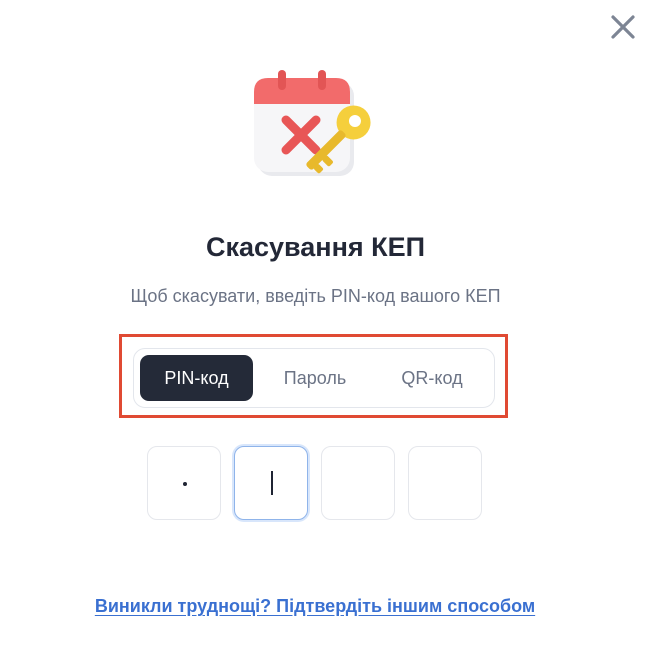 The image size is (651, 648). What do you see at coordinates (312, 123) in the screenshot?
I see `calendar-cancel-key-icon` at bounding box center [312, 123].